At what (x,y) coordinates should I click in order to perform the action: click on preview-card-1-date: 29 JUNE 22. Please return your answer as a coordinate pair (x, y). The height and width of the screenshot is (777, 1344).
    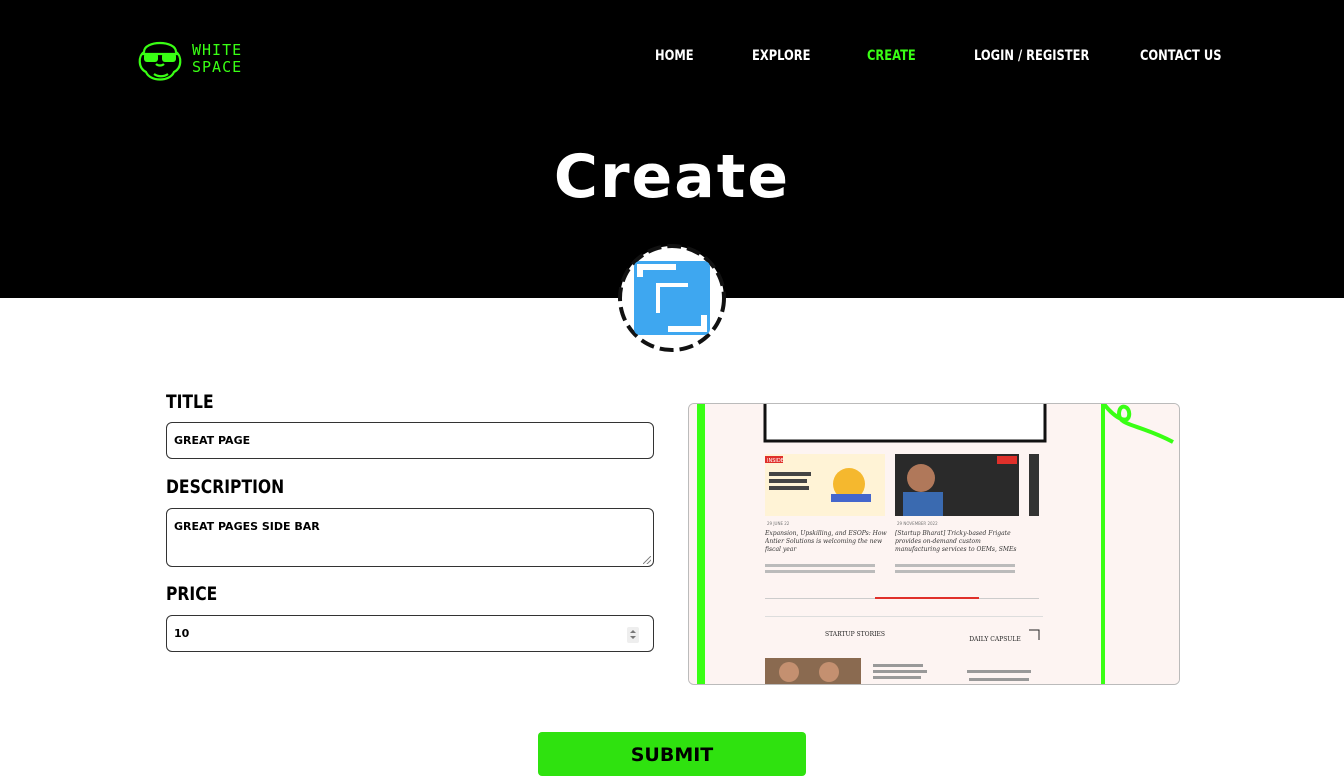
    Looking at the image, I should click on (778, 523).